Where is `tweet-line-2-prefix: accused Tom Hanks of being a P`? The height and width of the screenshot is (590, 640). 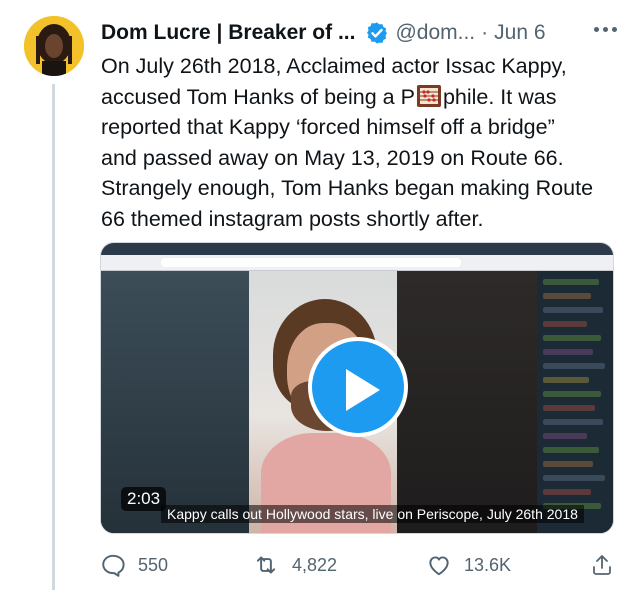
tweet-line-2-prefix: accused Tom Hanks of being a P is located at coordinates (258, 96).